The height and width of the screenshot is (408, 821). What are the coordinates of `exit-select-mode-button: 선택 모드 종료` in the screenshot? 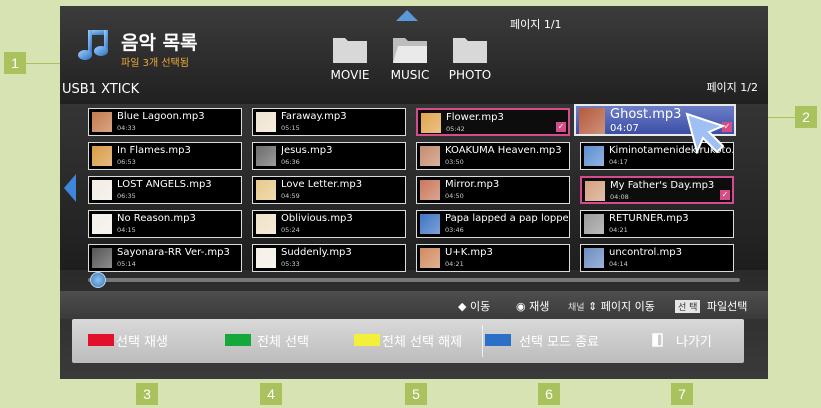 It's located at (542, 340).